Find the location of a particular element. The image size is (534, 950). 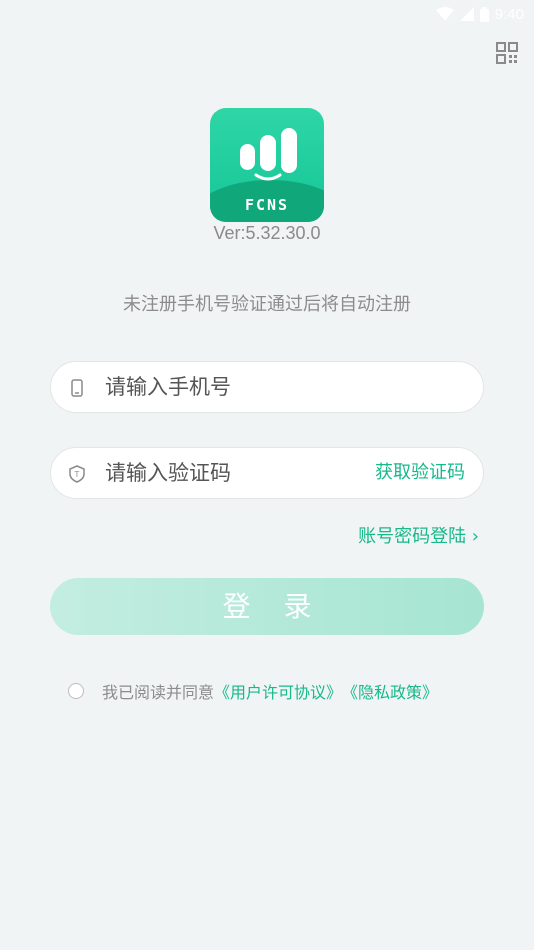

status-bar: 9:40 is located at coordinates (267, 14).